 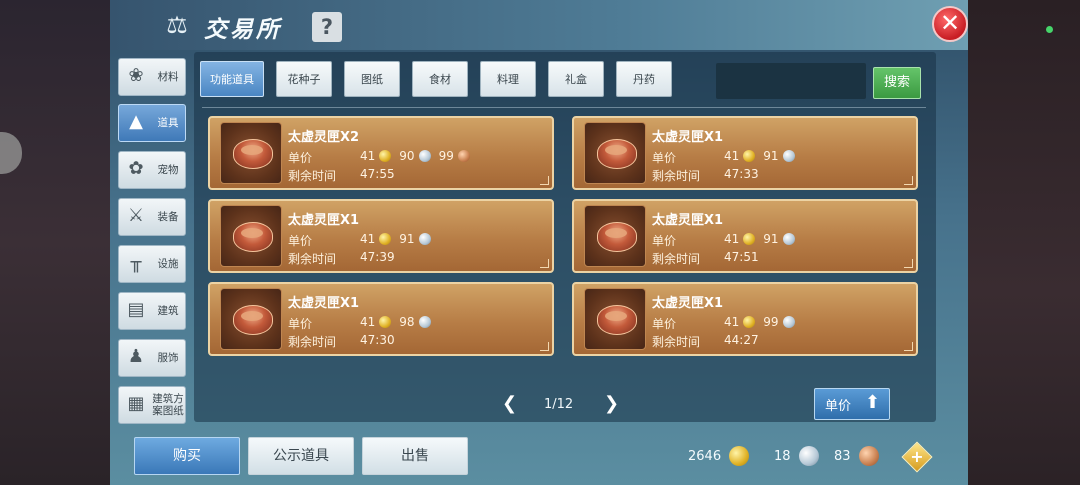 What do you see at coordinates (152, 170) in the screenshot?
I see `category-pets: ✿ 宠物` at bounding box center [152, 170].